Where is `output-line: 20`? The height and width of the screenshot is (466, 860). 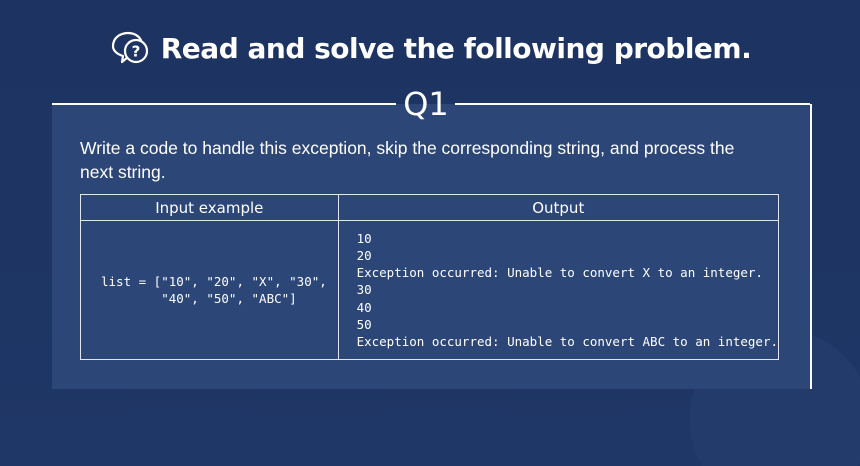 output-line: 20 is located at coordinates (364, 256).